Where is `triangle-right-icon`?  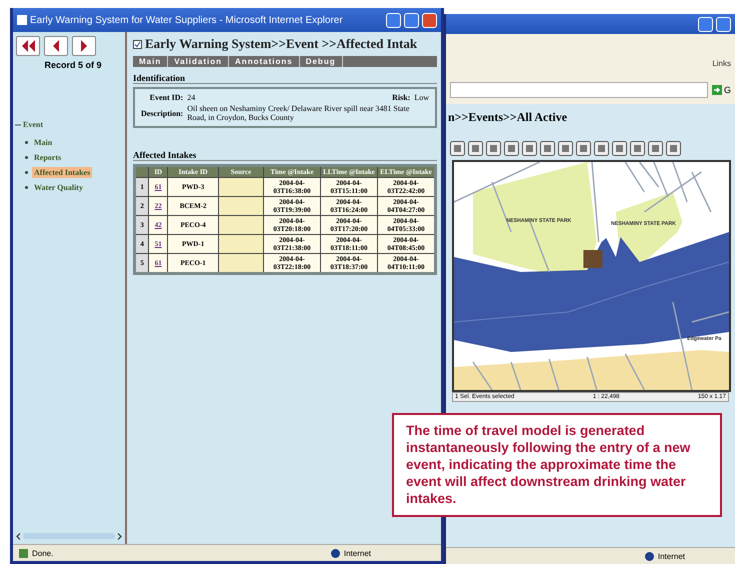 triangle-right-icon is located at coordinates (84, 46).